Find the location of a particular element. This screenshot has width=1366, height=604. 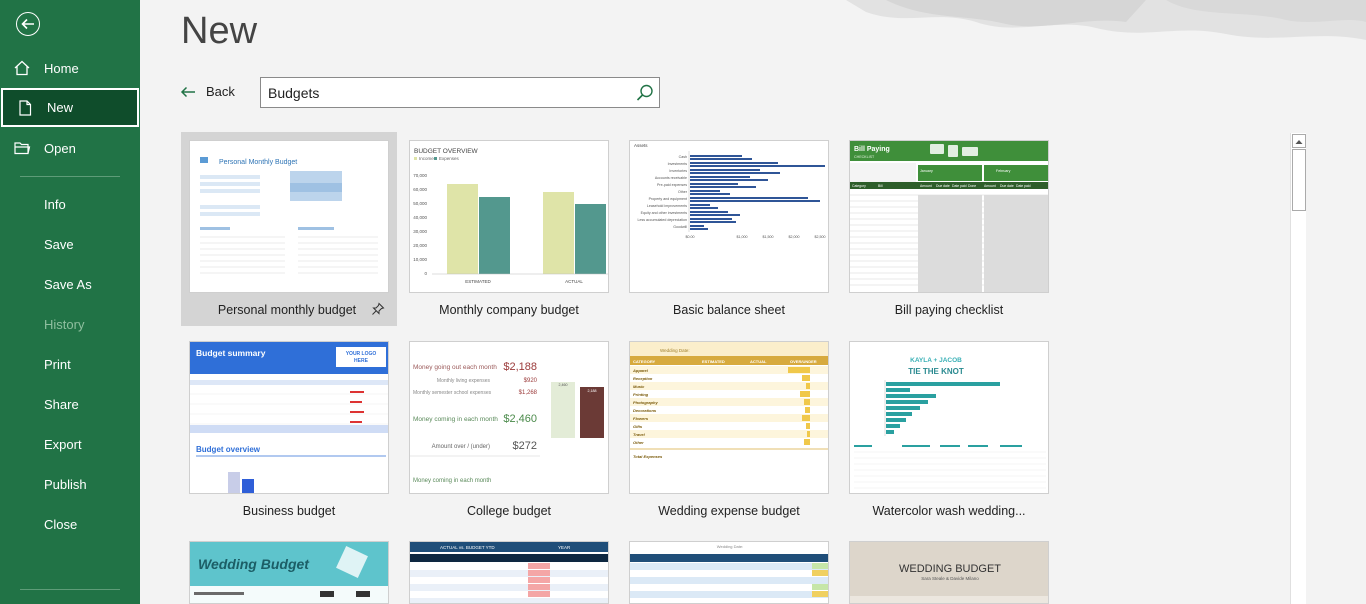

svg-text: Investments is located at coordinates (678, 164).